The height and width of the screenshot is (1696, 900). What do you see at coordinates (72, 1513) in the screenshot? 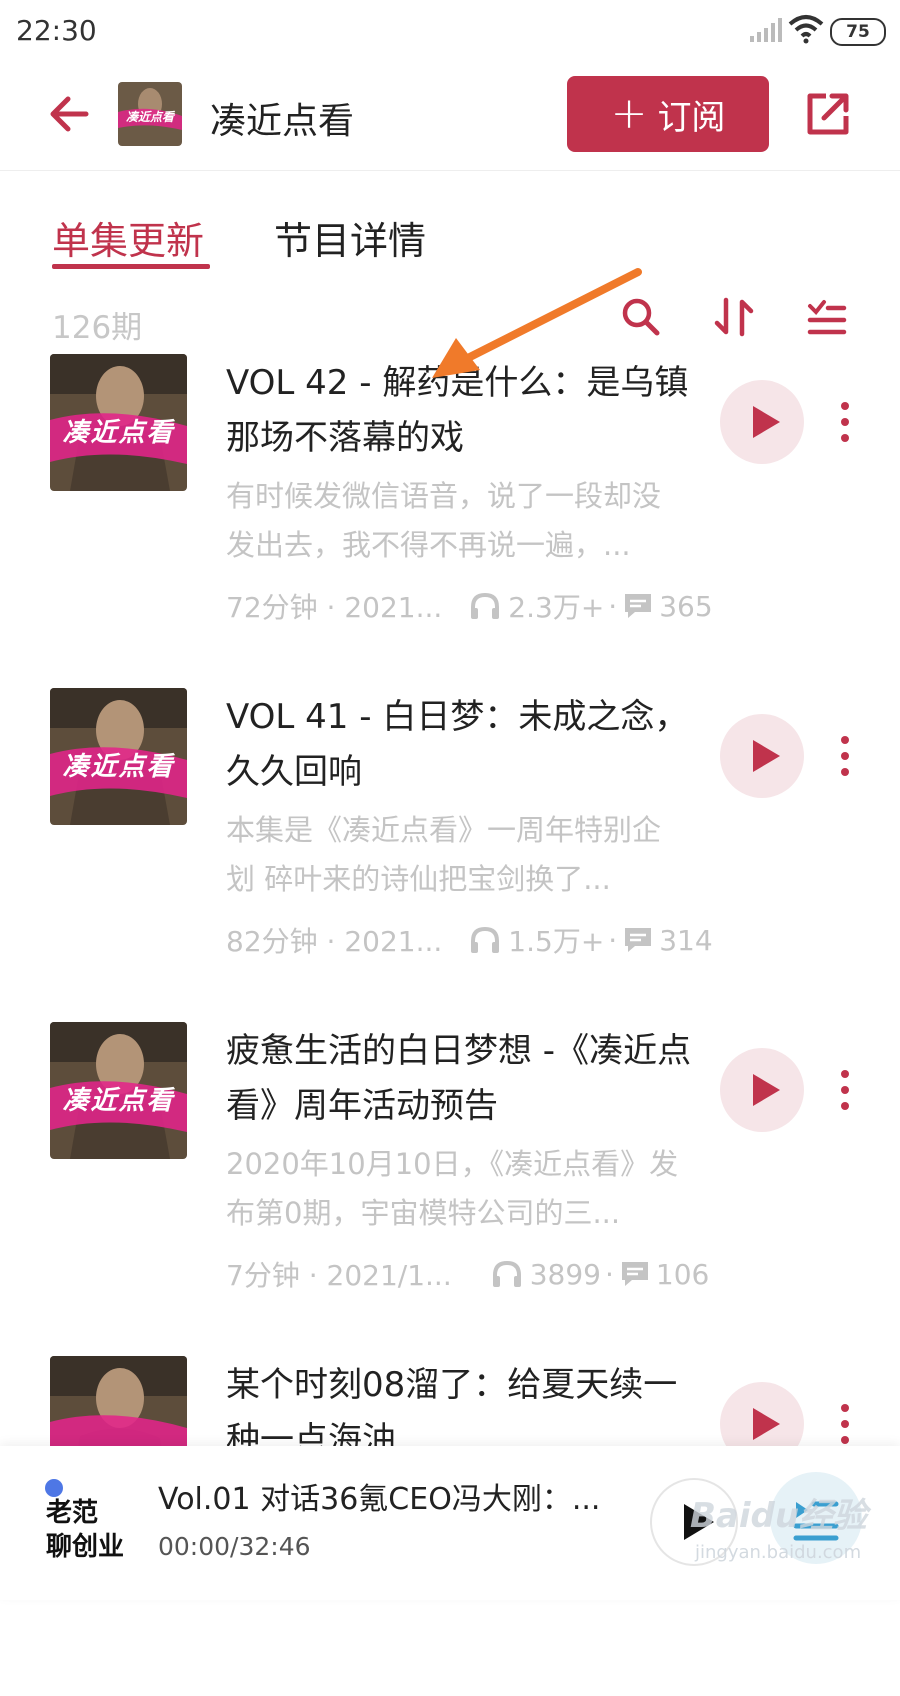
I see `player-cover-line1: 老范` at bounding box center [72, 1513].